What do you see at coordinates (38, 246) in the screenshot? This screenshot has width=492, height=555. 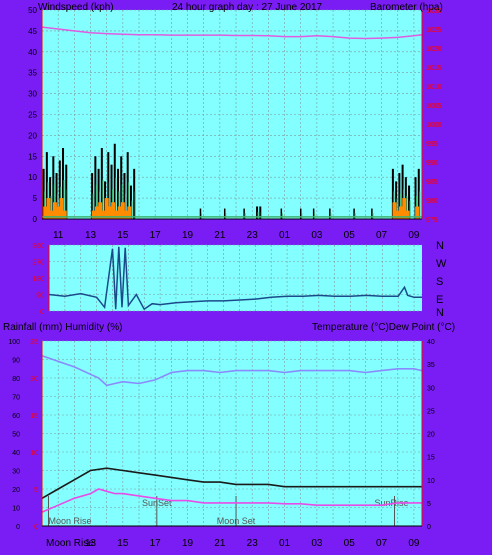 I see `direction-tick-label: 360` at bounding box center [38, 246].